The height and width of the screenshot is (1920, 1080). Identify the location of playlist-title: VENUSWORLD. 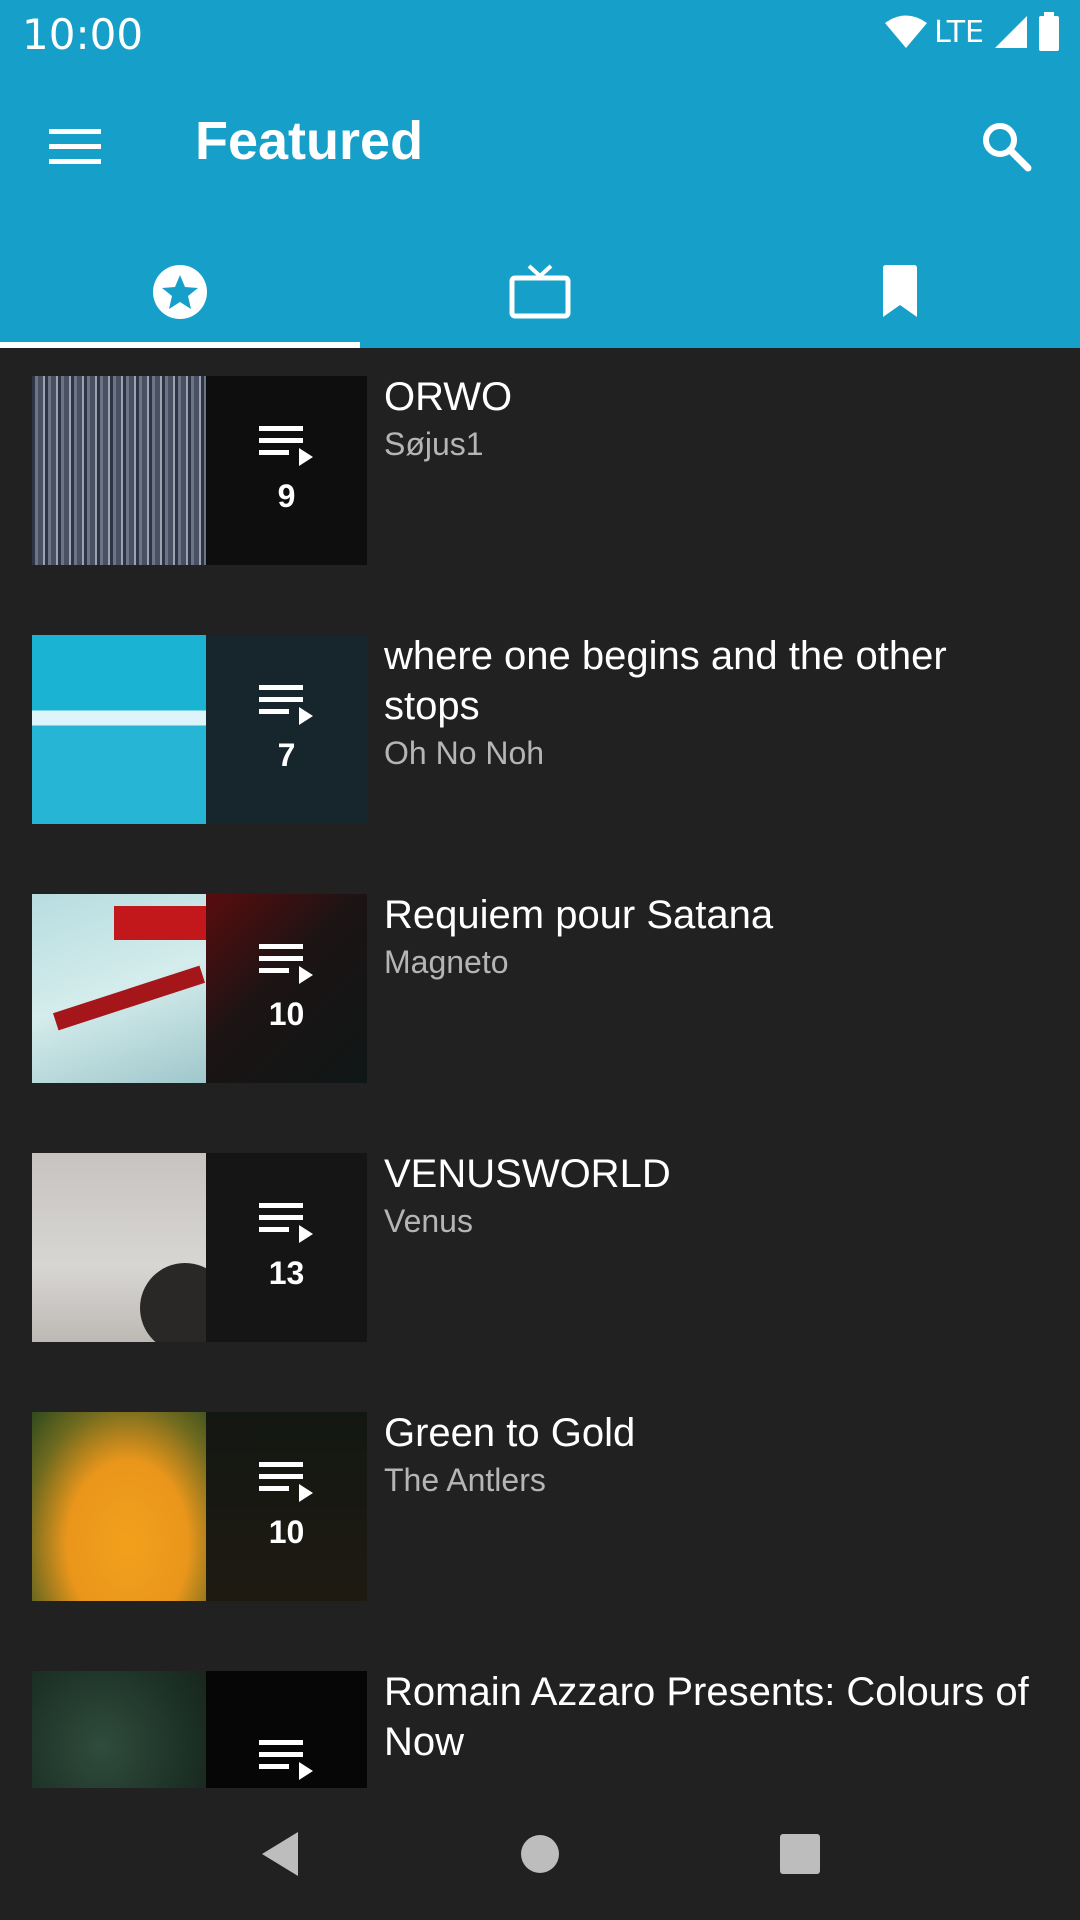
(527, 1174).